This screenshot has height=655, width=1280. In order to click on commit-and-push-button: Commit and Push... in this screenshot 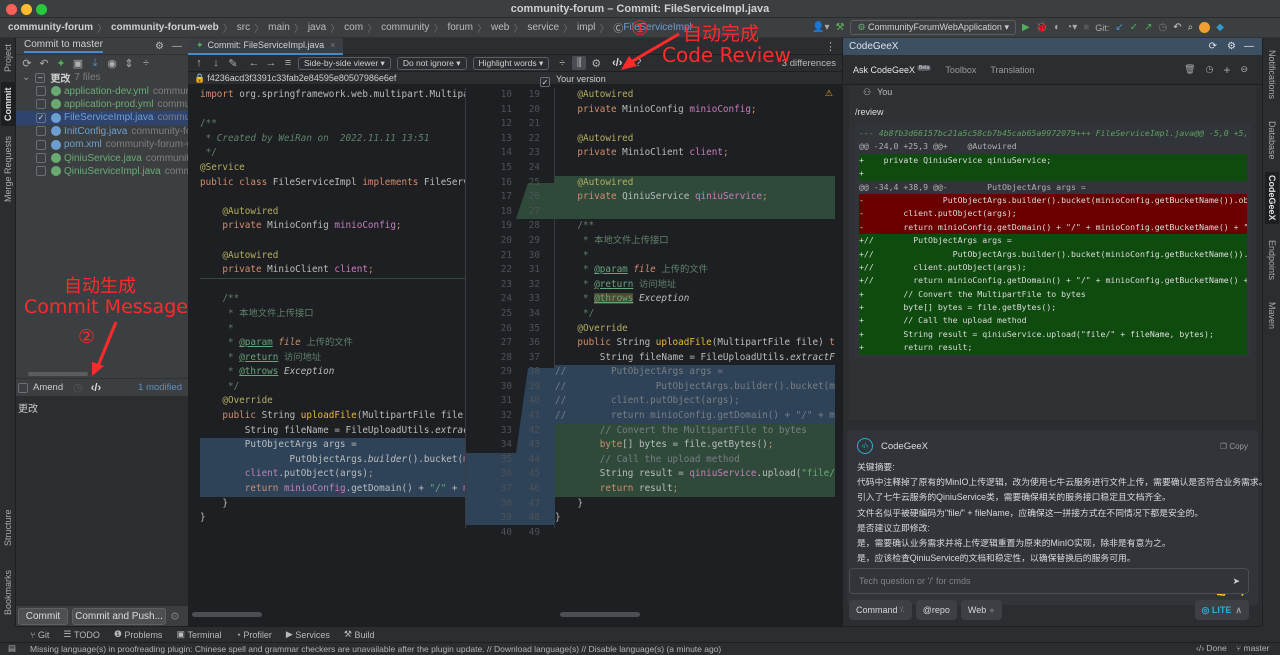, I will do `click(119, 616)`.